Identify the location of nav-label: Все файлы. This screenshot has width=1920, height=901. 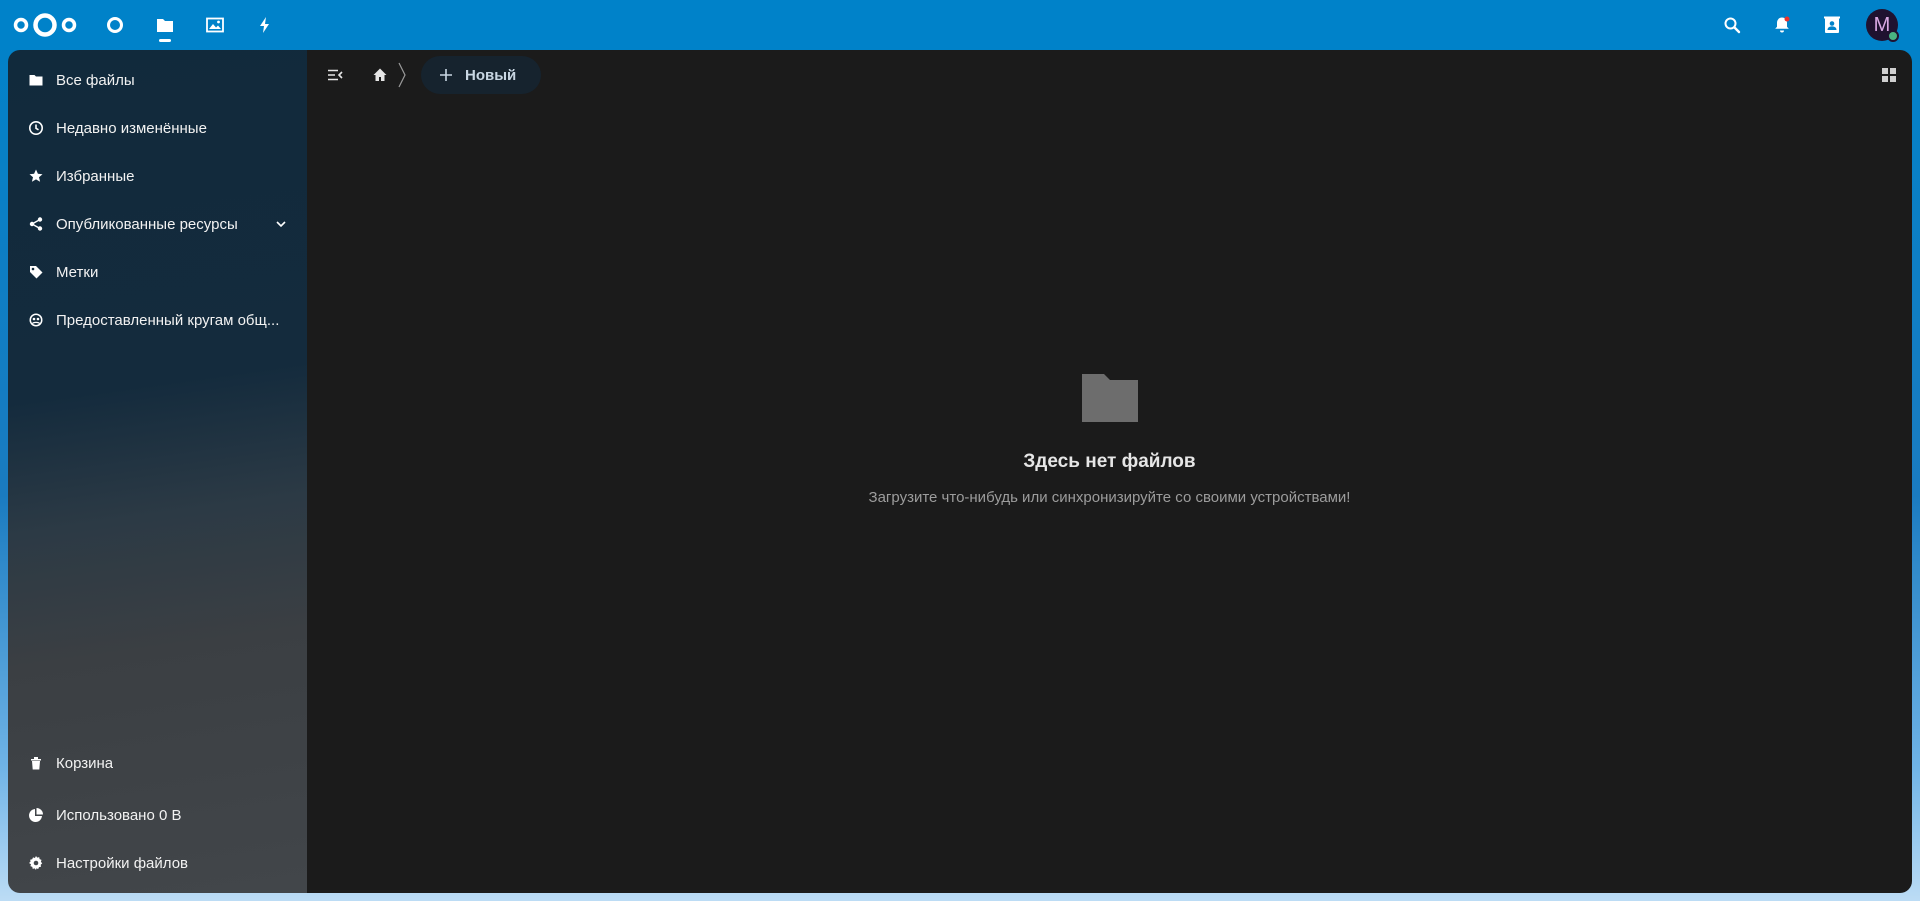
(95, 80).